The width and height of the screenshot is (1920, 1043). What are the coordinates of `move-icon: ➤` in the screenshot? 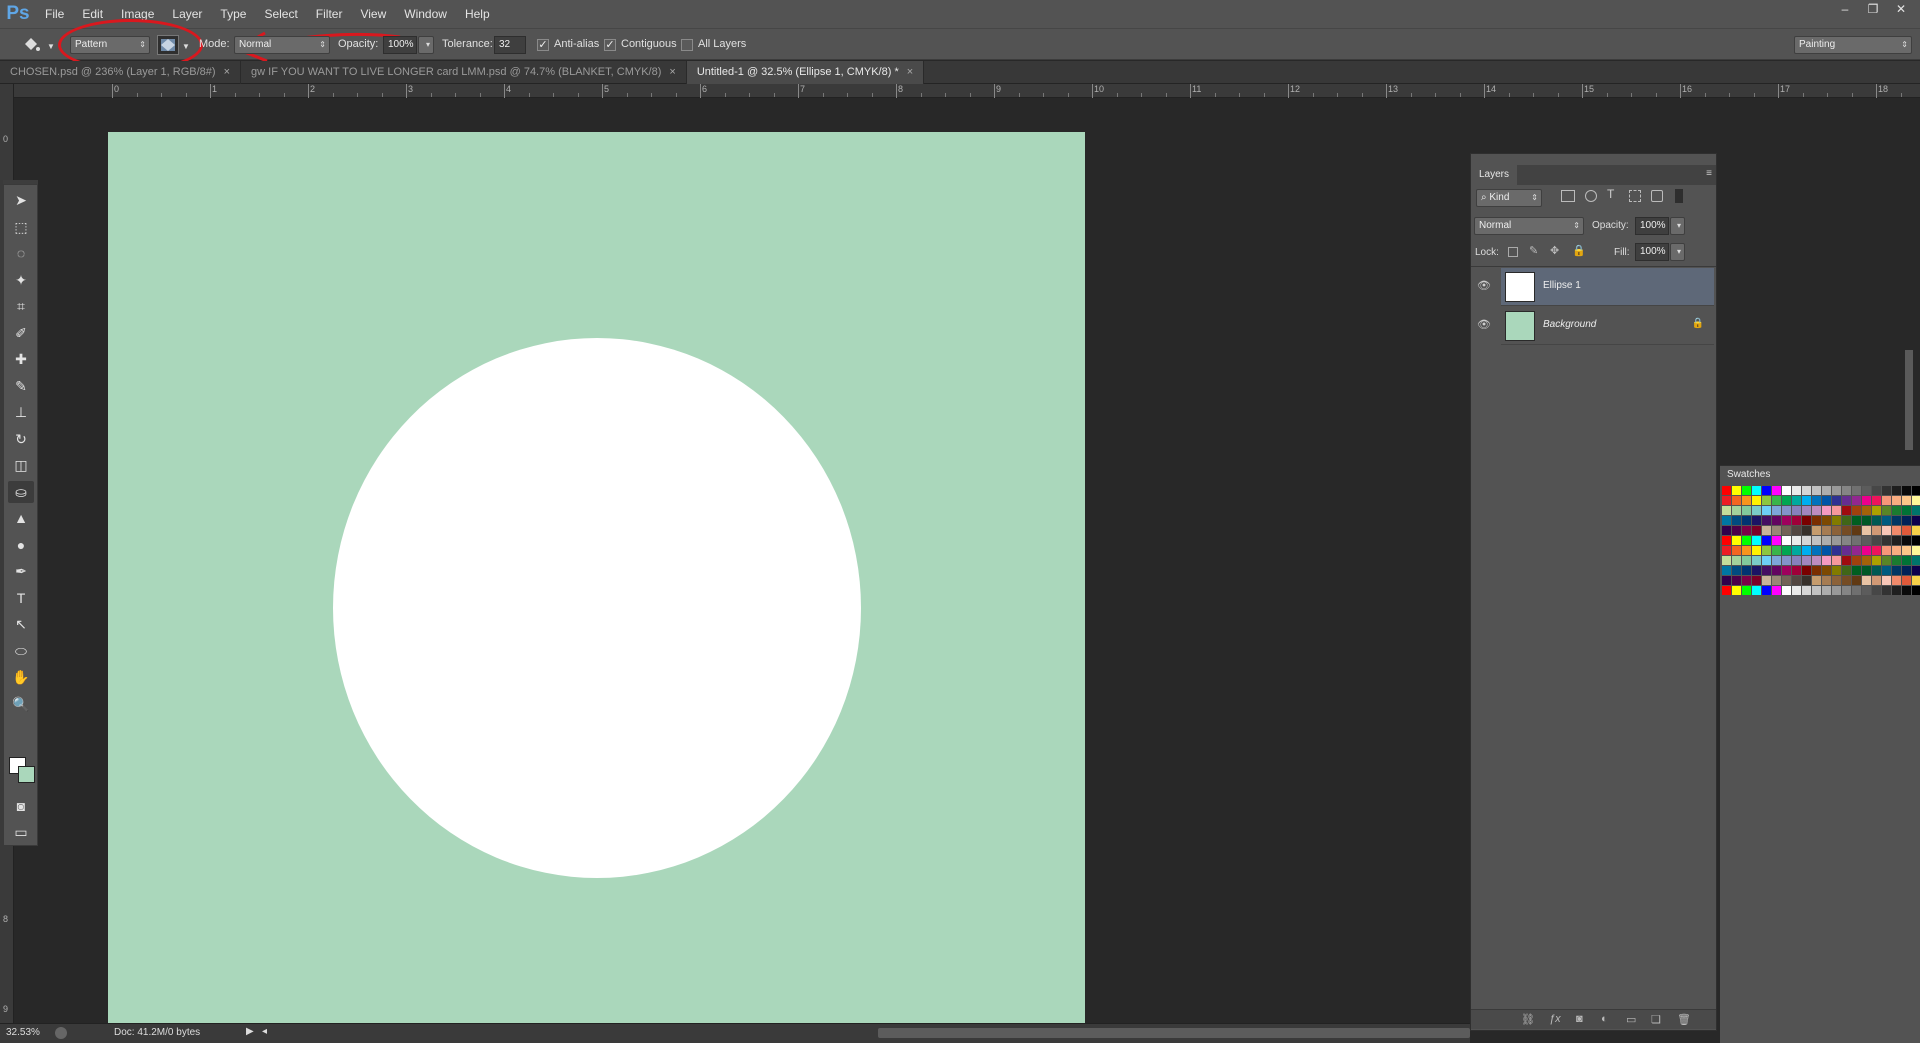 It's located at (21, 200).